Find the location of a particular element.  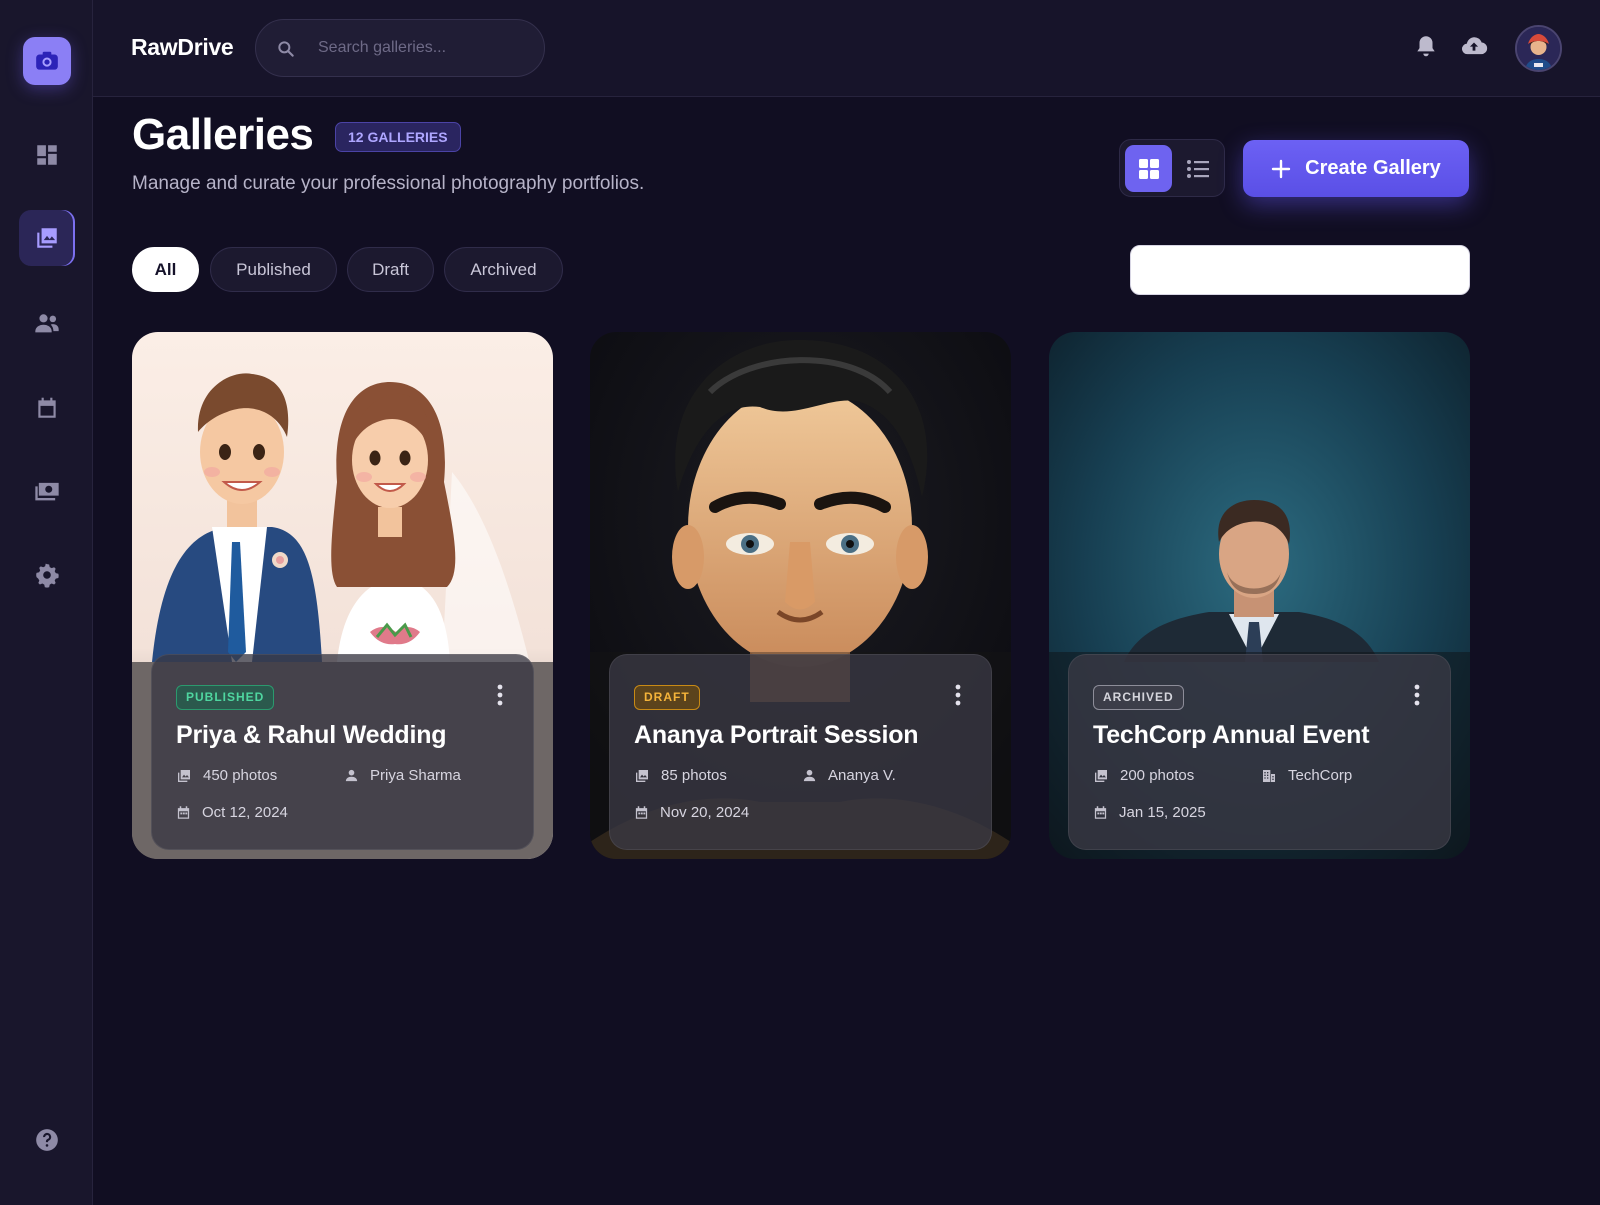

grid-view-button is located at coordinates (1148, 168).